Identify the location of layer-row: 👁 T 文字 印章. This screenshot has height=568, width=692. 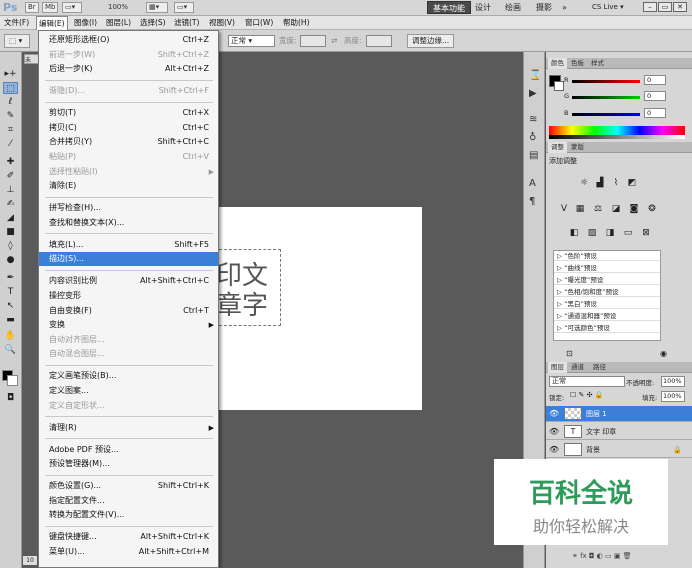
(619, 432).